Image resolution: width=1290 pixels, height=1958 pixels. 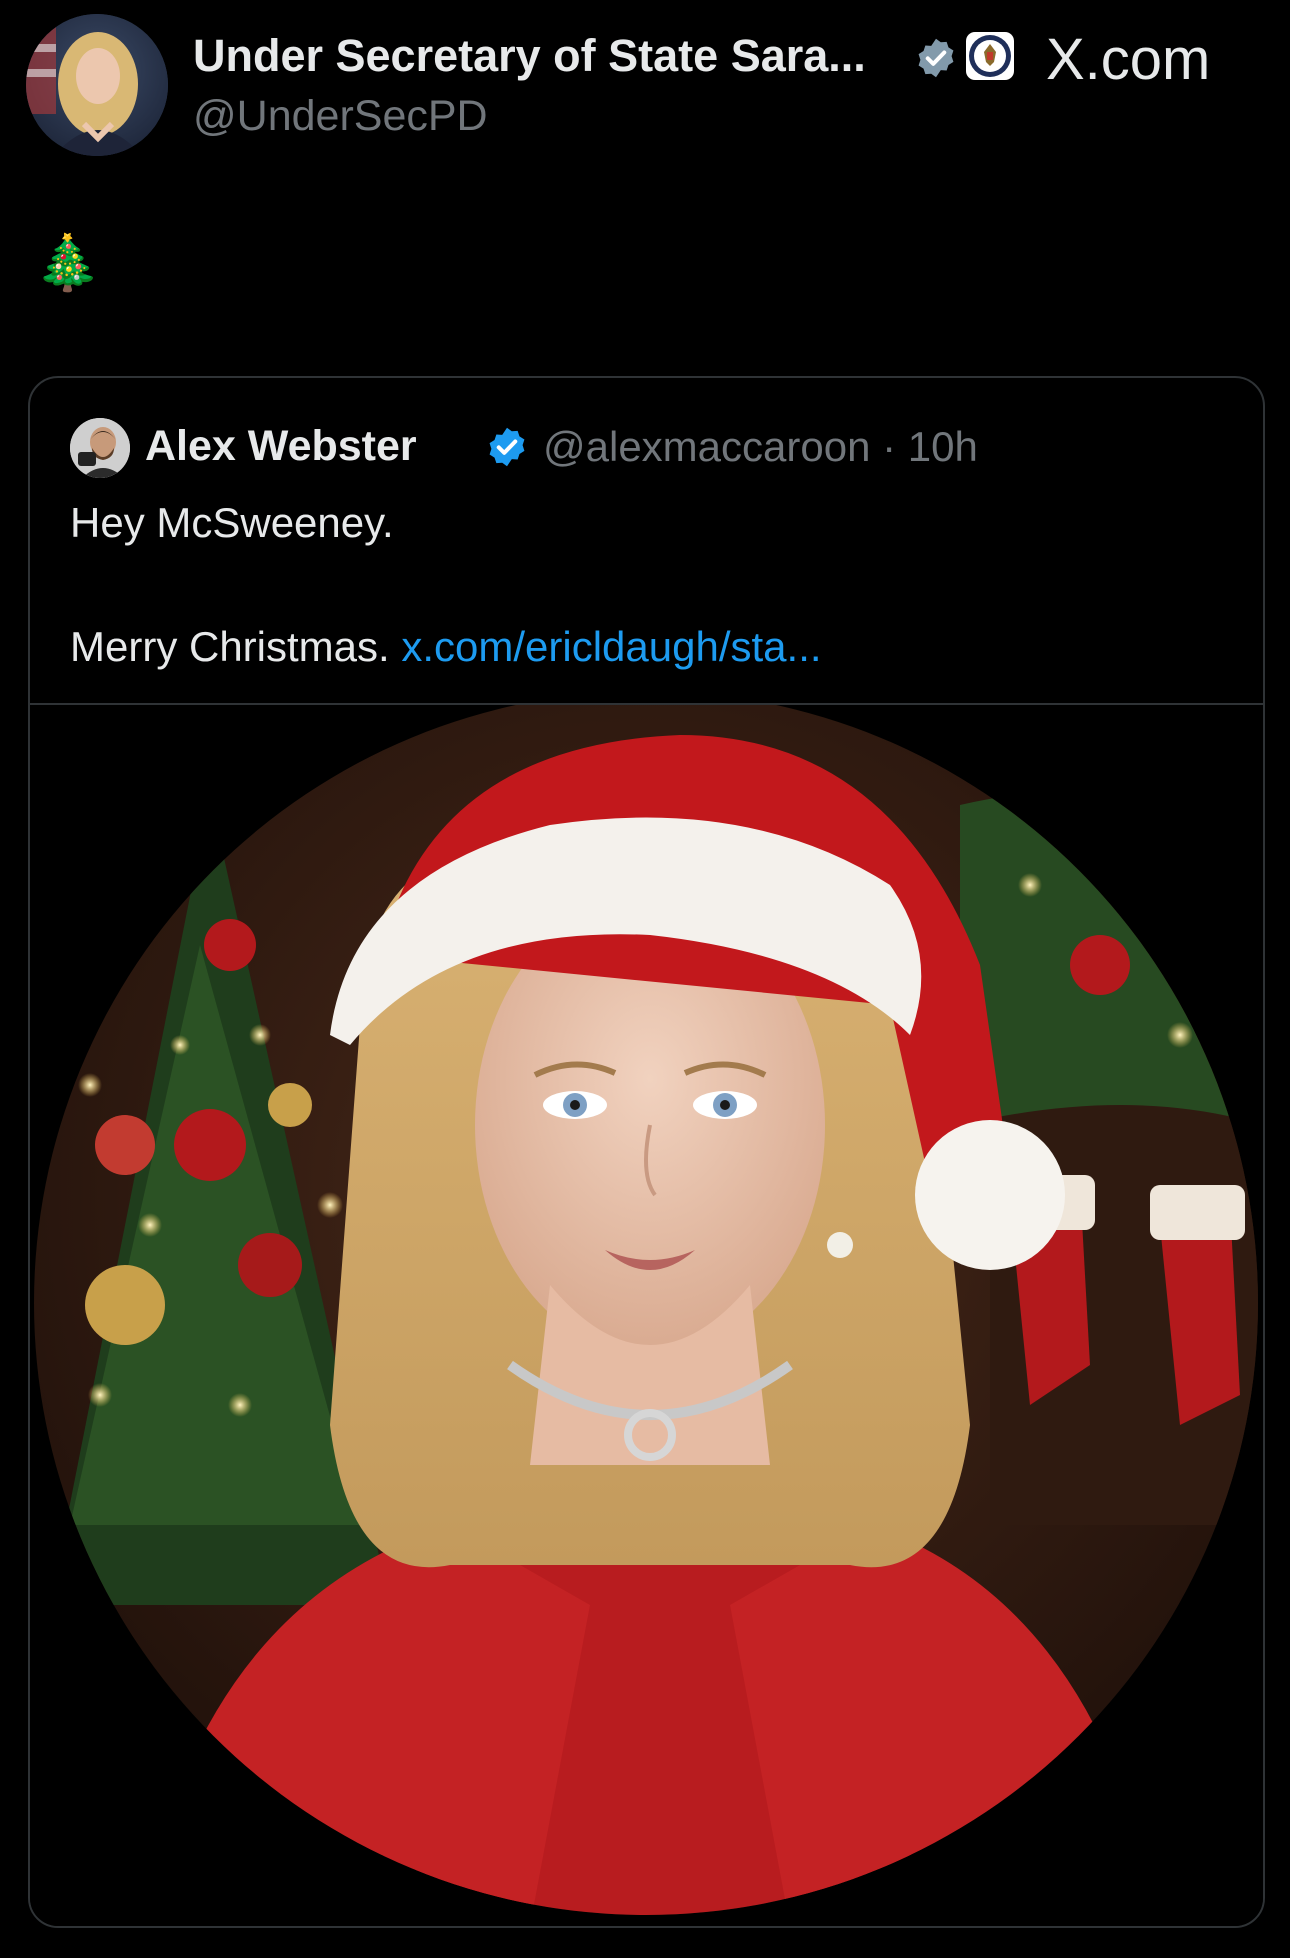 What do you see at coordinates (232, 522) in the screenshot?
I see `quoted-text-line: Hey McSweeney.` at bounding box center [232, 522].